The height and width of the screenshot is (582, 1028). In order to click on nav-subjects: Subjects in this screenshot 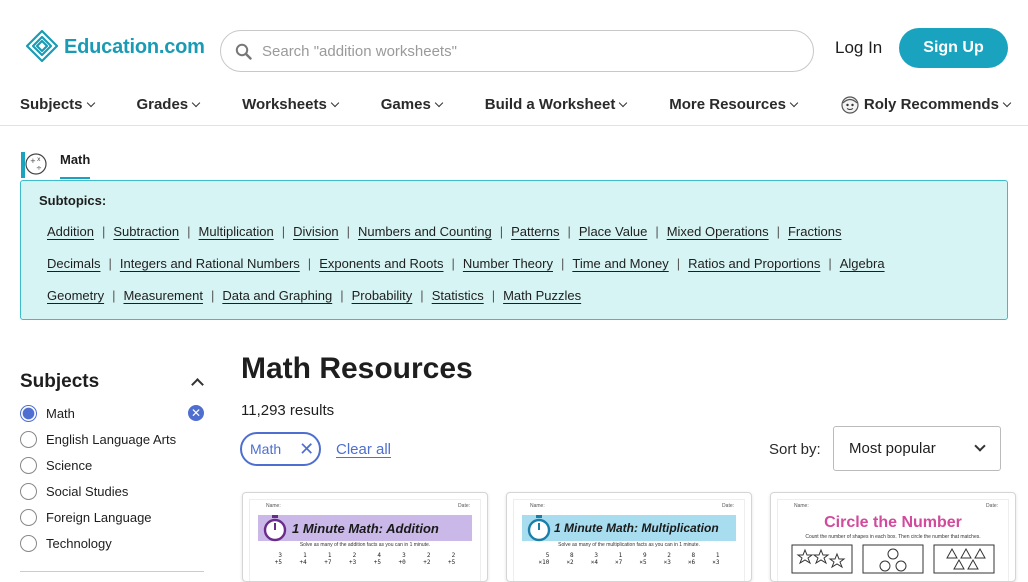, I will do `click(57, 104)`.